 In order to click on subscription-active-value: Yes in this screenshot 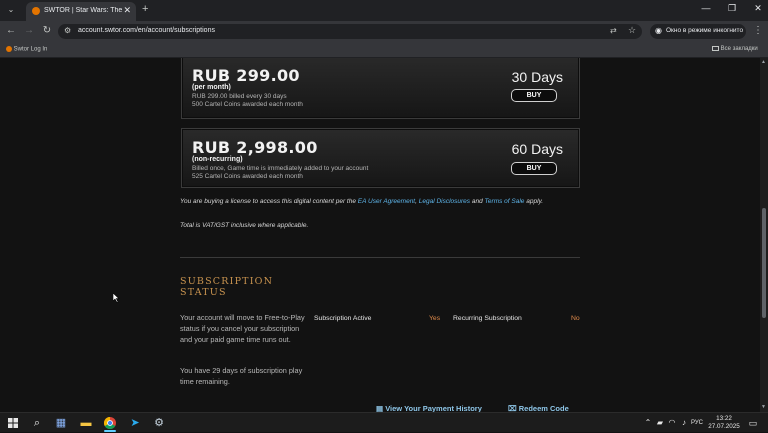, I will do `click(435, 318)`.